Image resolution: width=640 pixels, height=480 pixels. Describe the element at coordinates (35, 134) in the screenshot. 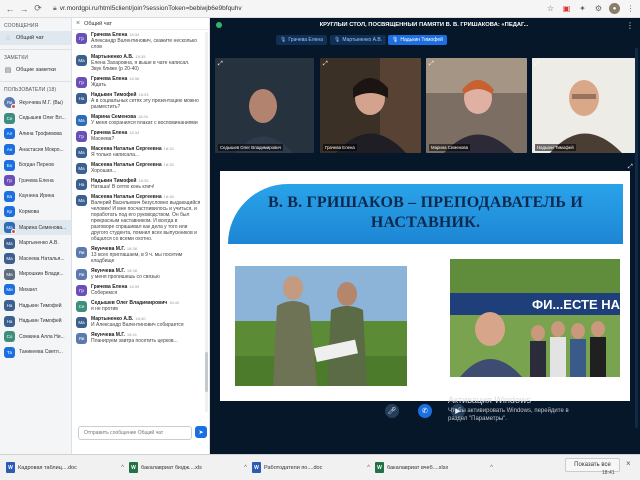

I see `user-item: Ал Алина Трофимова` at that location.